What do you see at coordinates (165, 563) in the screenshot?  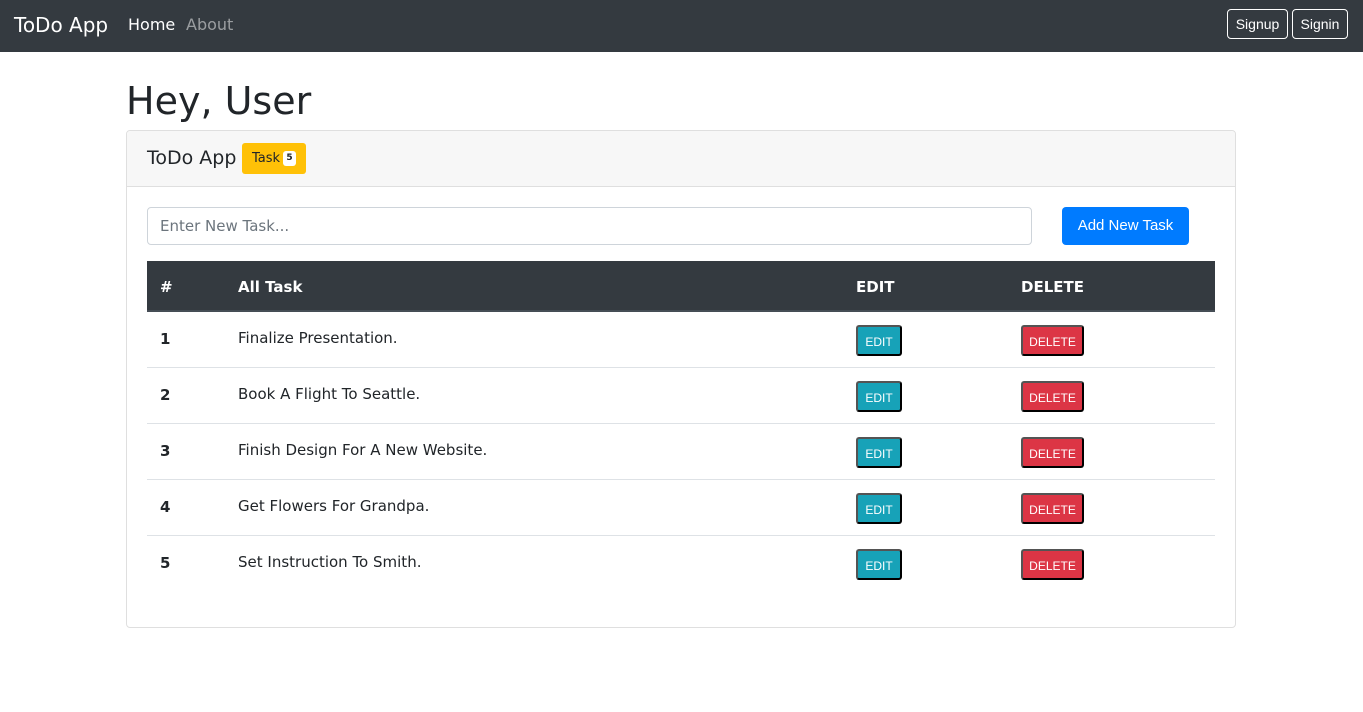 I see `task-number: 5` at bounding box center [165, 563].